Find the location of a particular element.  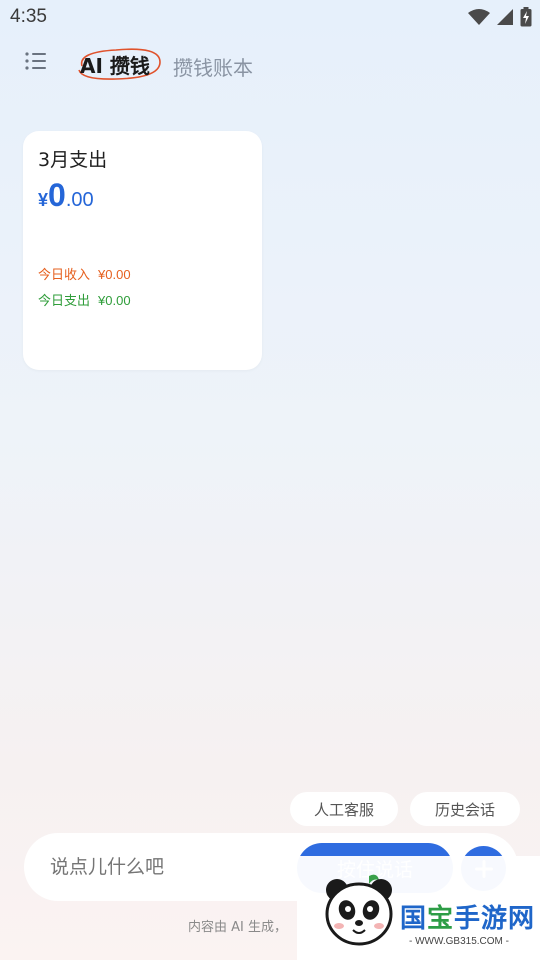

chat-input is located at coordinates (170, 867).